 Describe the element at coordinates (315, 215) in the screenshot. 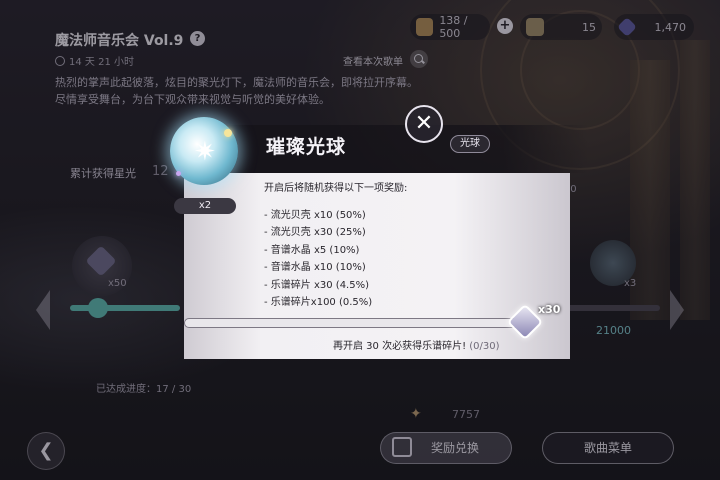

I see `reward-list-item: - 流光贝壳 x10 (50%)` at that location.